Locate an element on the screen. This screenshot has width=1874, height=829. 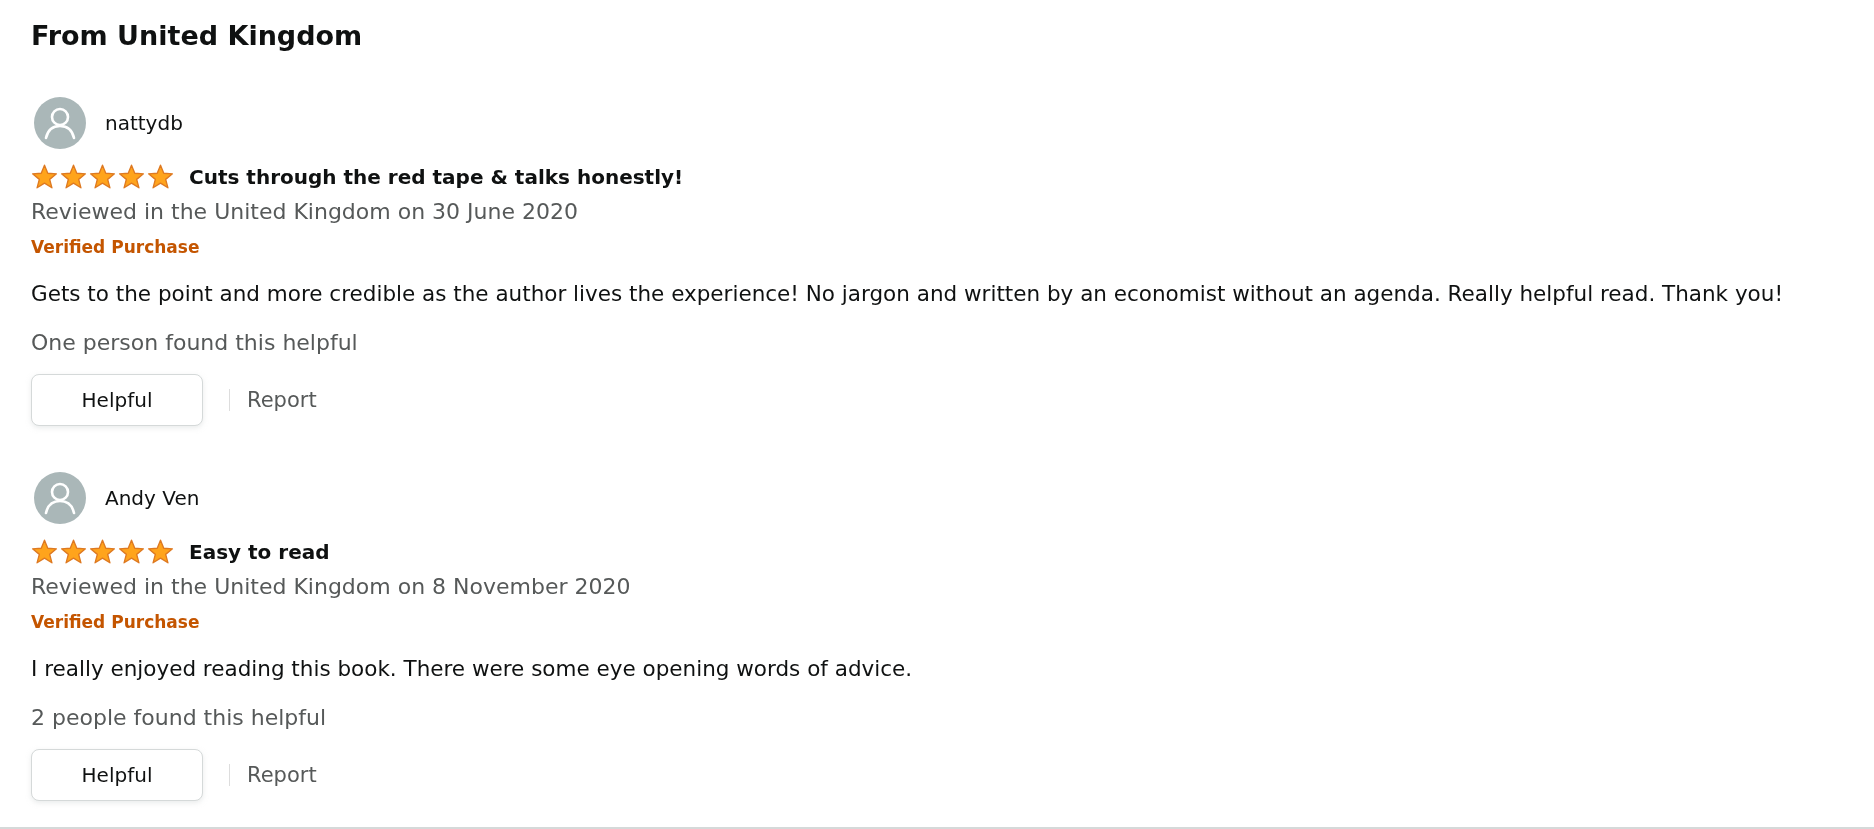
review-text: Gets to the point and more credible as the author lives the experience! No jargon and written by an economist without an agenda. Really helpful read. Thank you! is located at coordinates (908, 294).